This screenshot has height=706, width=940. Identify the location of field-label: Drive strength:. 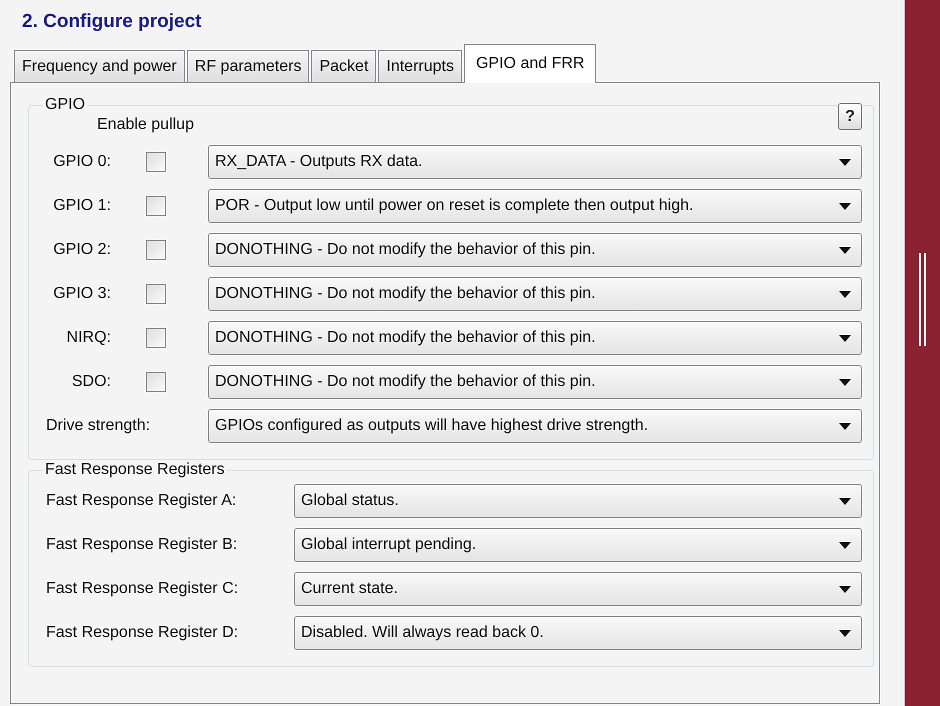
(98, 426).